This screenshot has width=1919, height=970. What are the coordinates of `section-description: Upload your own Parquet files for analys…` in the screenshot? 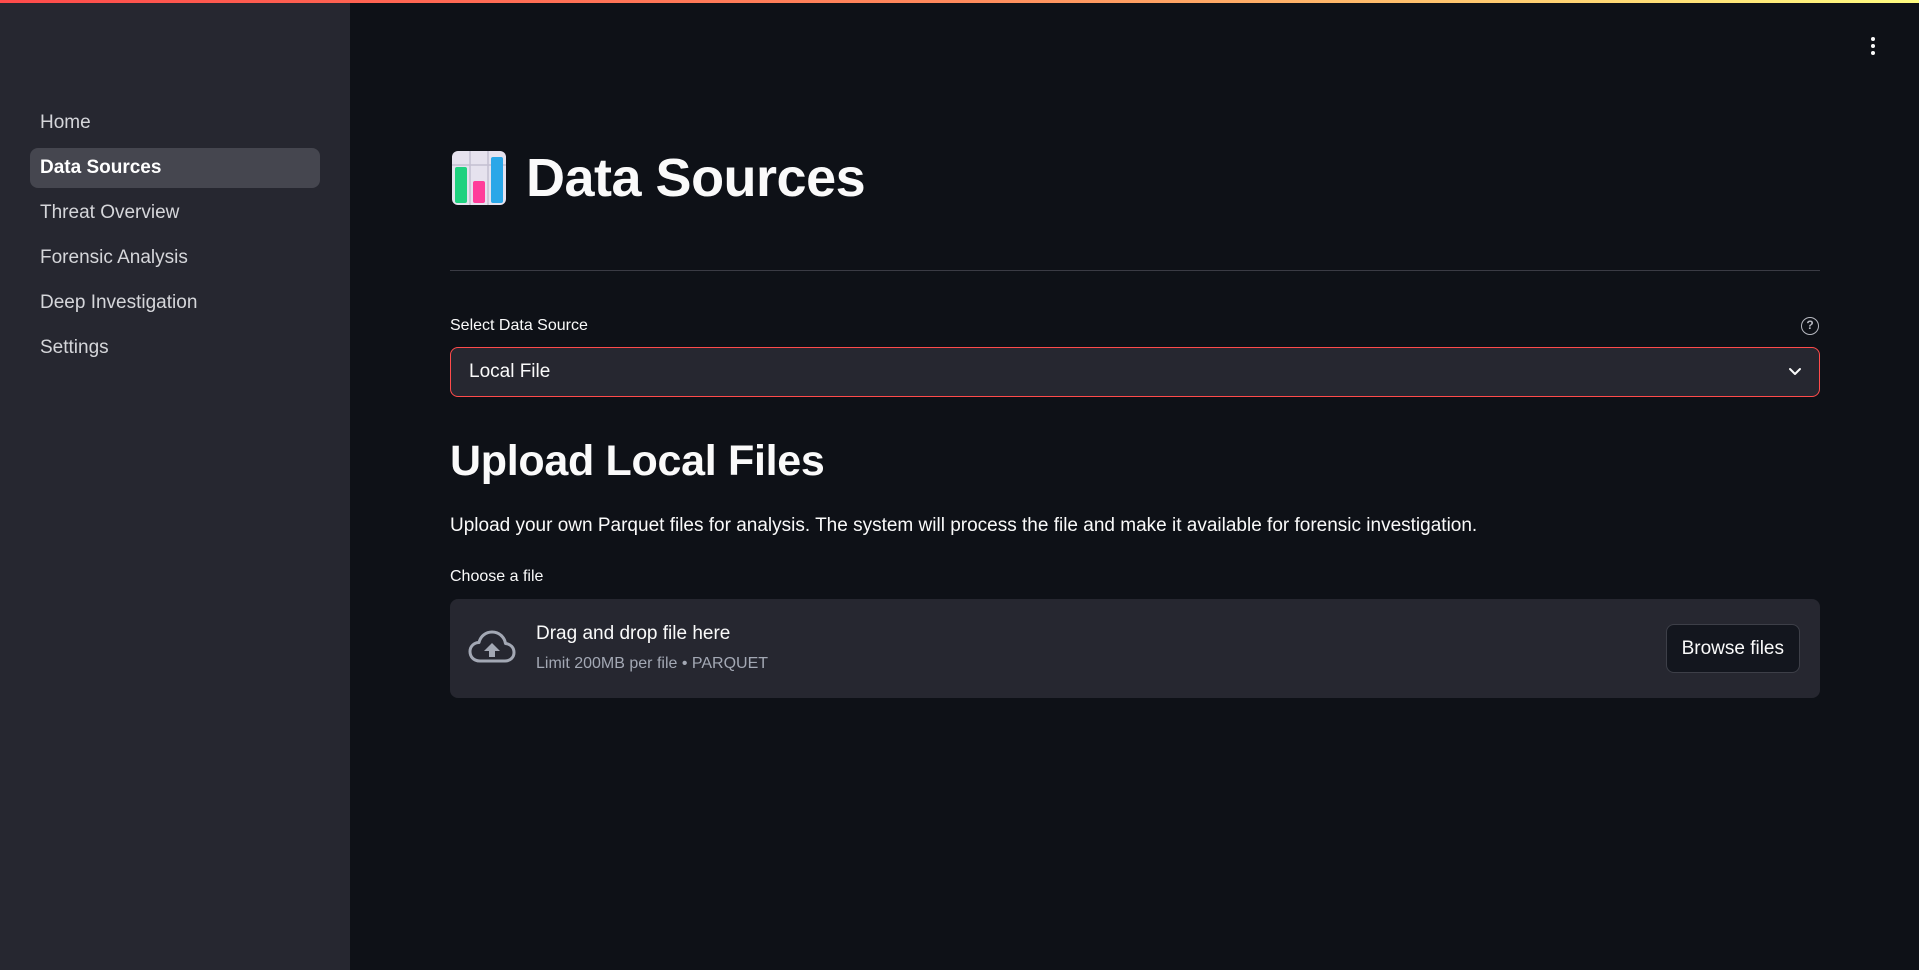 It's located at (964, 525).